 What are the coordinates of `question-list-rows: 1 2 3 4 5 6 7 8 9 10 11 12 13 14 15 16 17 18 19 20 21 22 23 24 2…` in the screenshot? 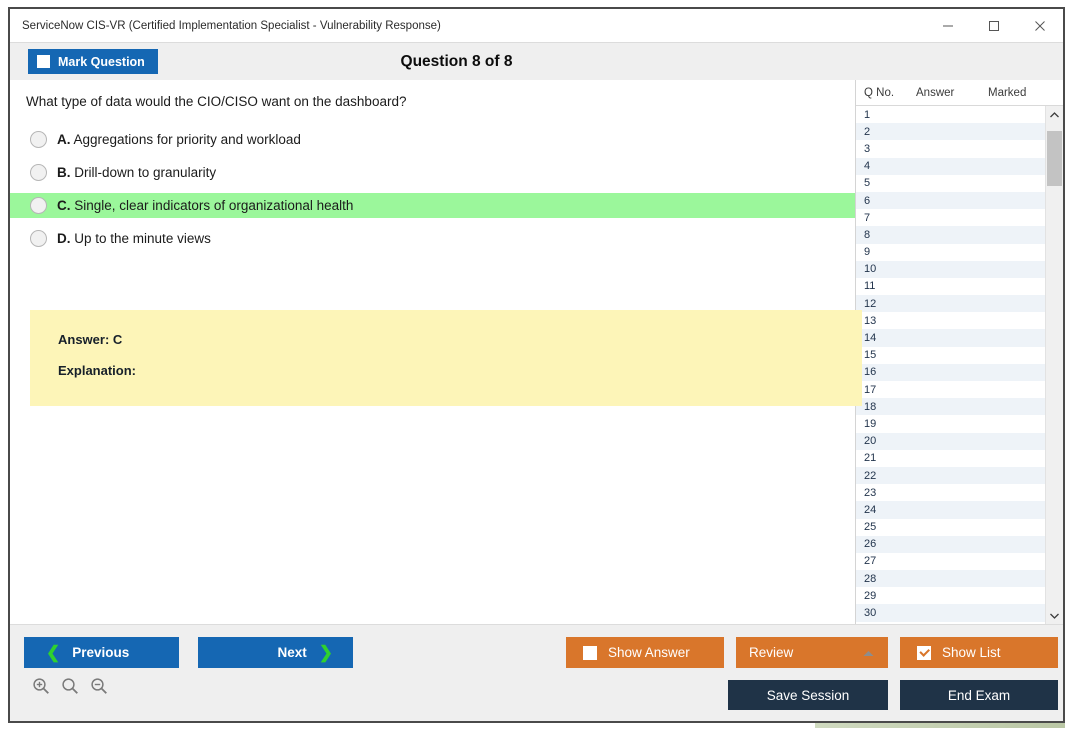 It's located at (950, 365).